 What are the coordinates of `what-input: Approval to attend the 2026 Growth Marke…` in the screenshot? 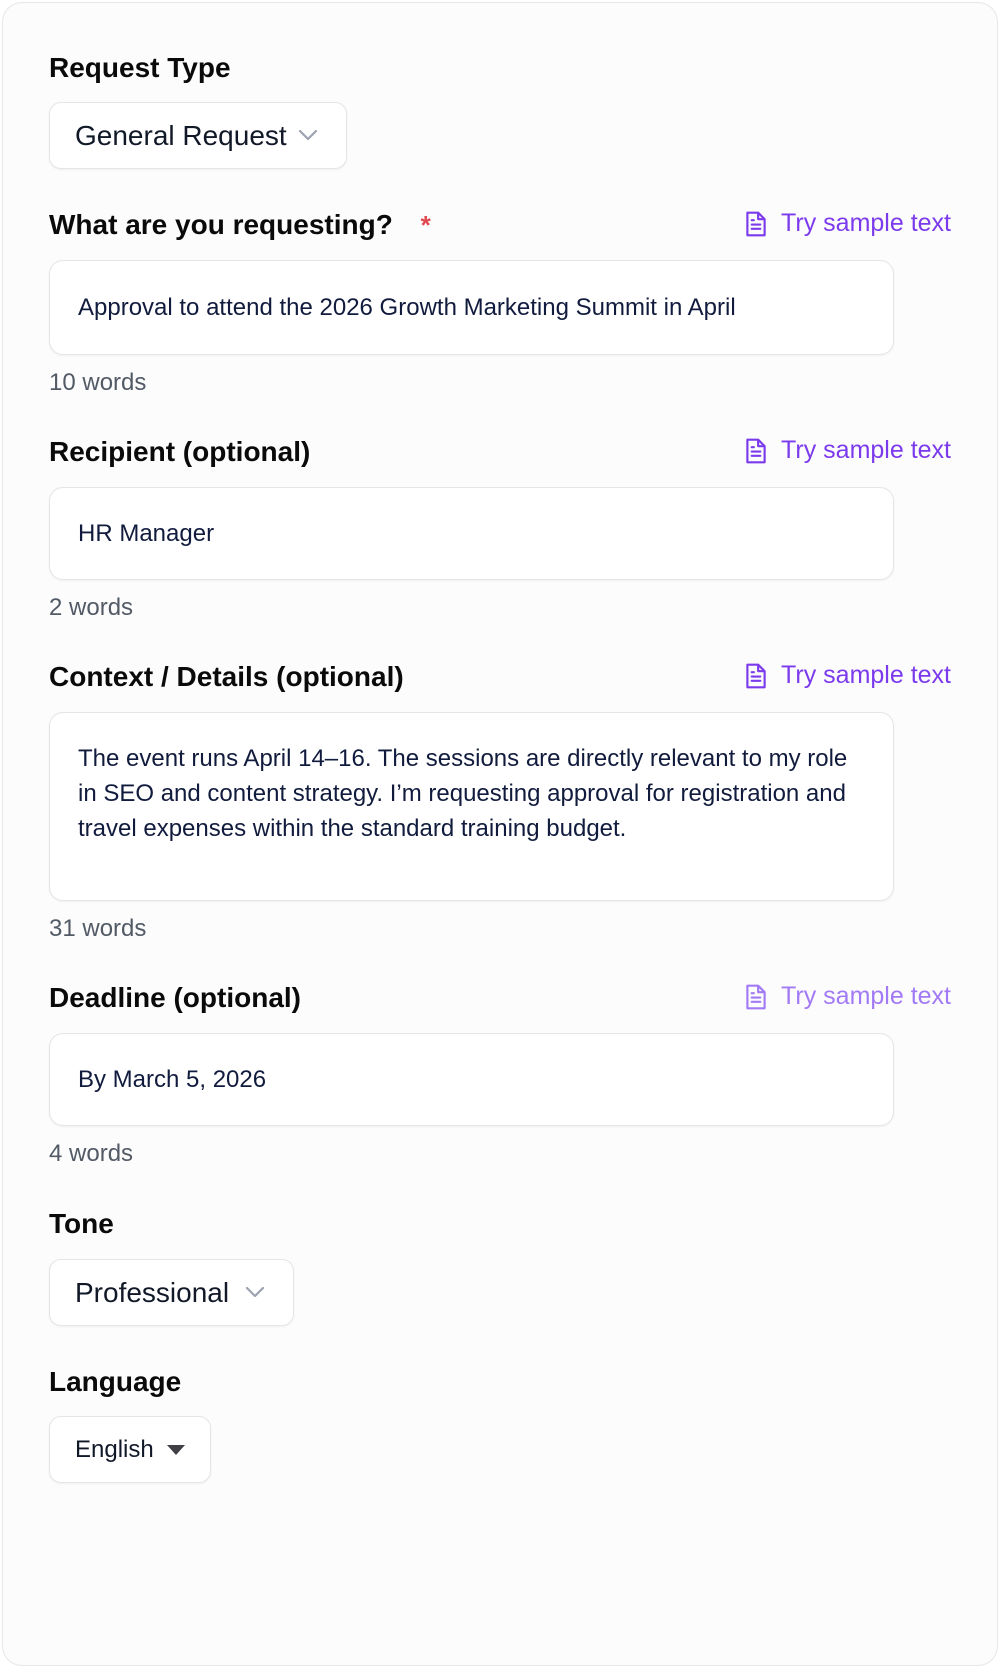 It's located at (471, 307).